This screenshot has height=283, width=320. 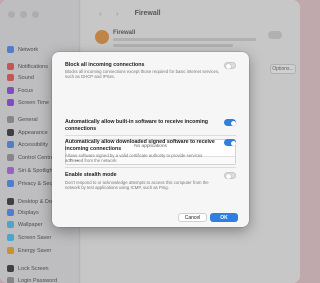 I want to click on block-all-toggle, so click(x=230, y=65).